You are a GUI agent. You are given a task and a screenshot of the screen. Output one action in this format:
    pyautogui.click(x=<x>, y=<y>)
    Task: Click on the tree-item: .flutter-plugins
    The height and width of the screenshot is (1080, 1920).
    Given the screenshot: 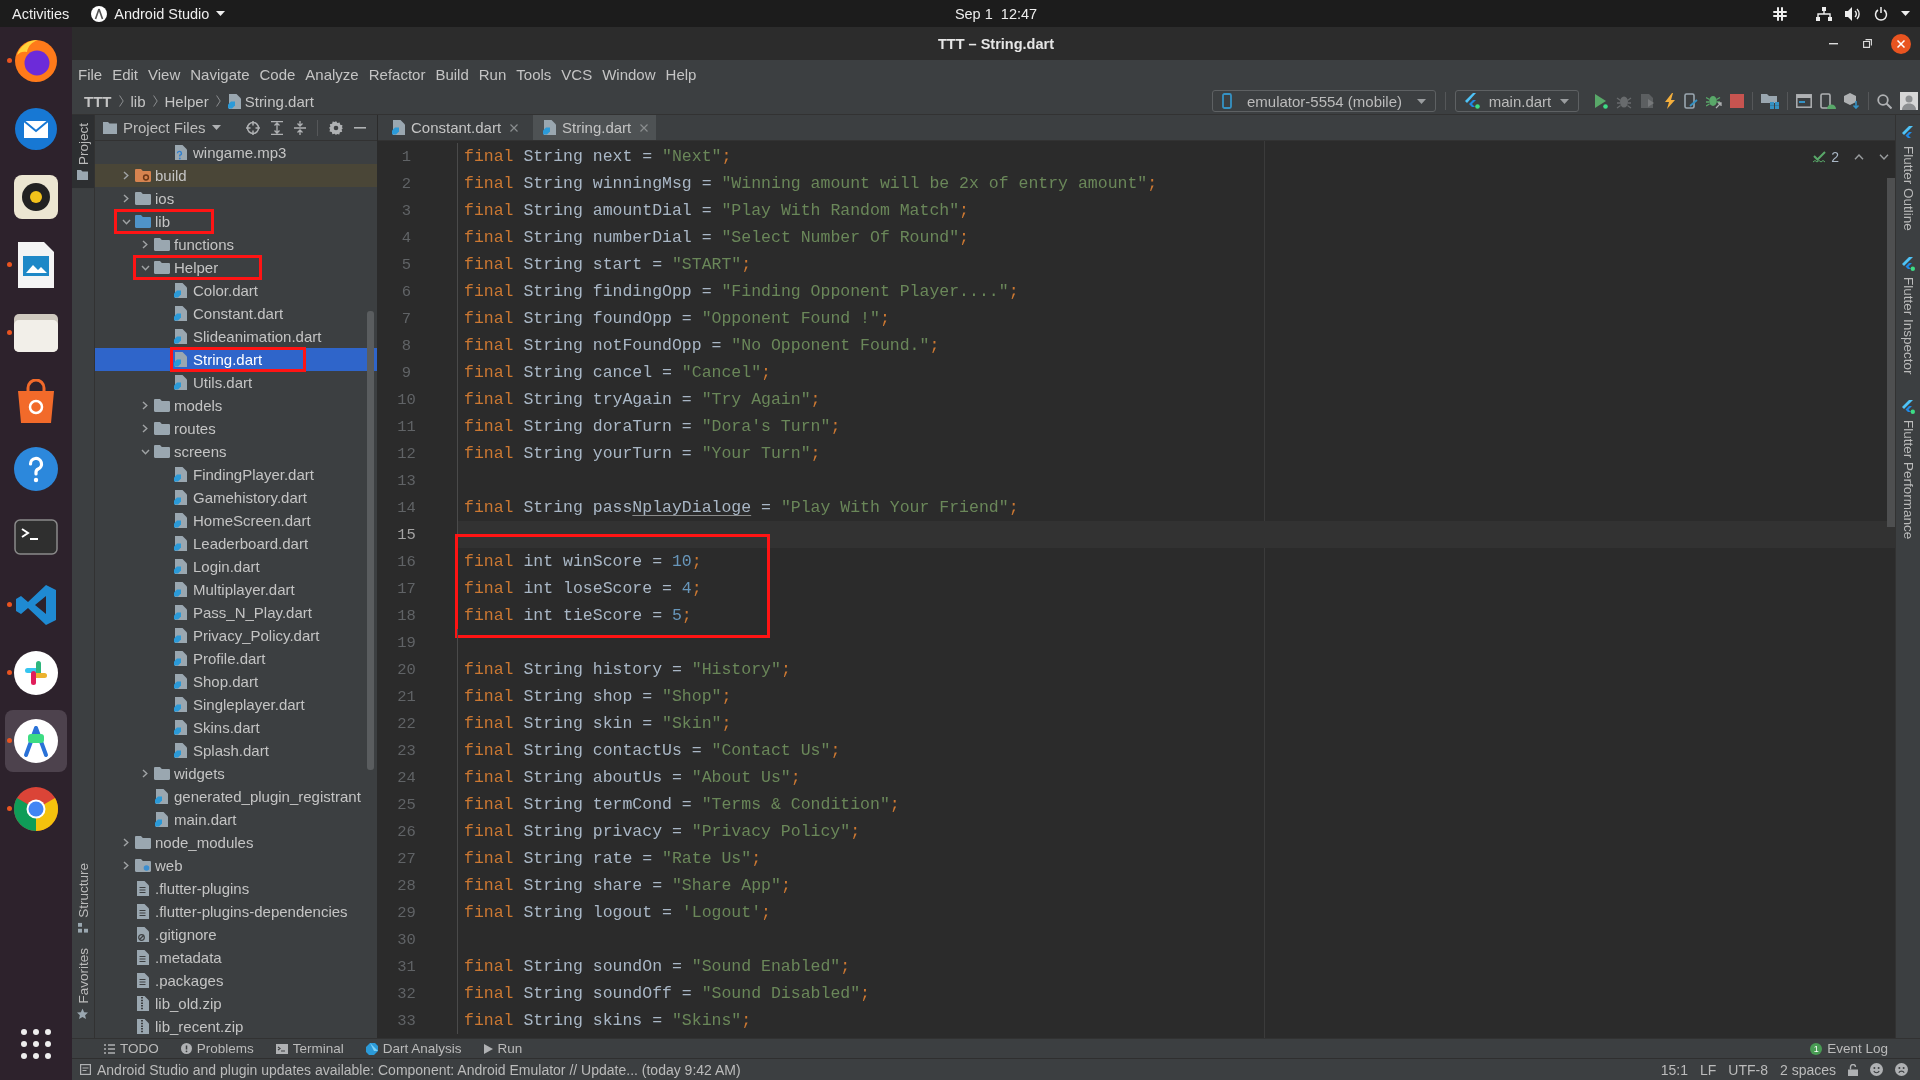 What is the action you would take?
    pyautogui.click(x=236, y=888)
    